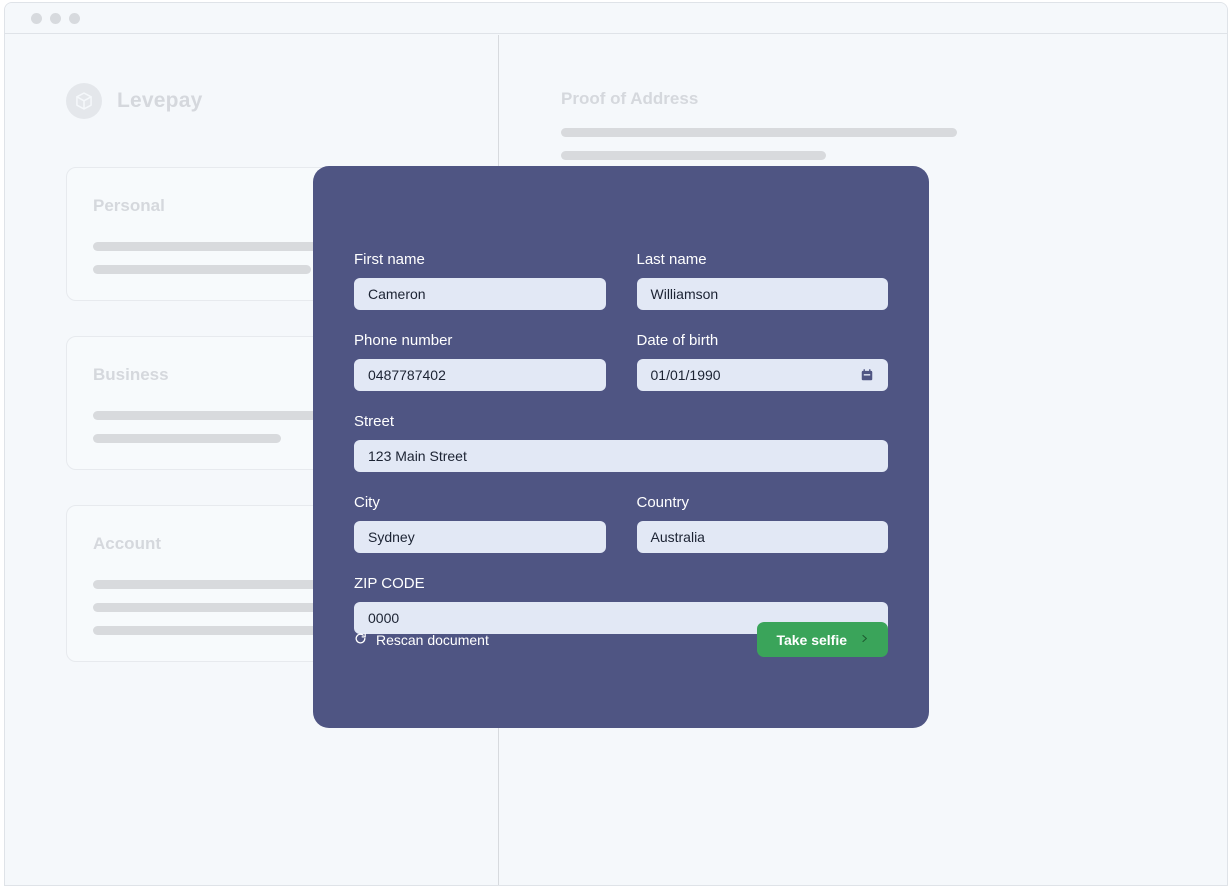 This screenshot has height=888, width=1232. What do you see at coordinates (663, 502) in the screenshot?
I see `field-label: Country` at bounding box center [663, 502].